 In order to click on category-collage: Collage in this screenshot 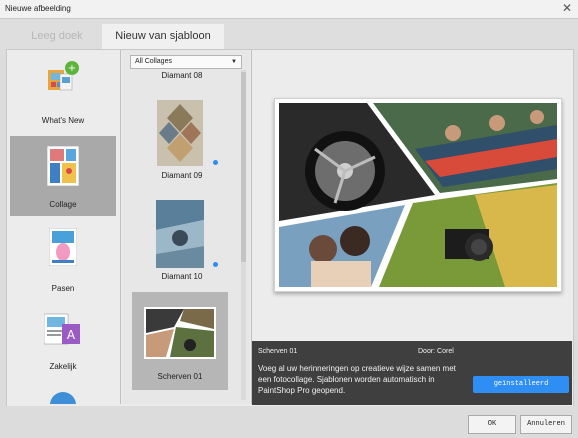, I will do `click(63, 176)`.